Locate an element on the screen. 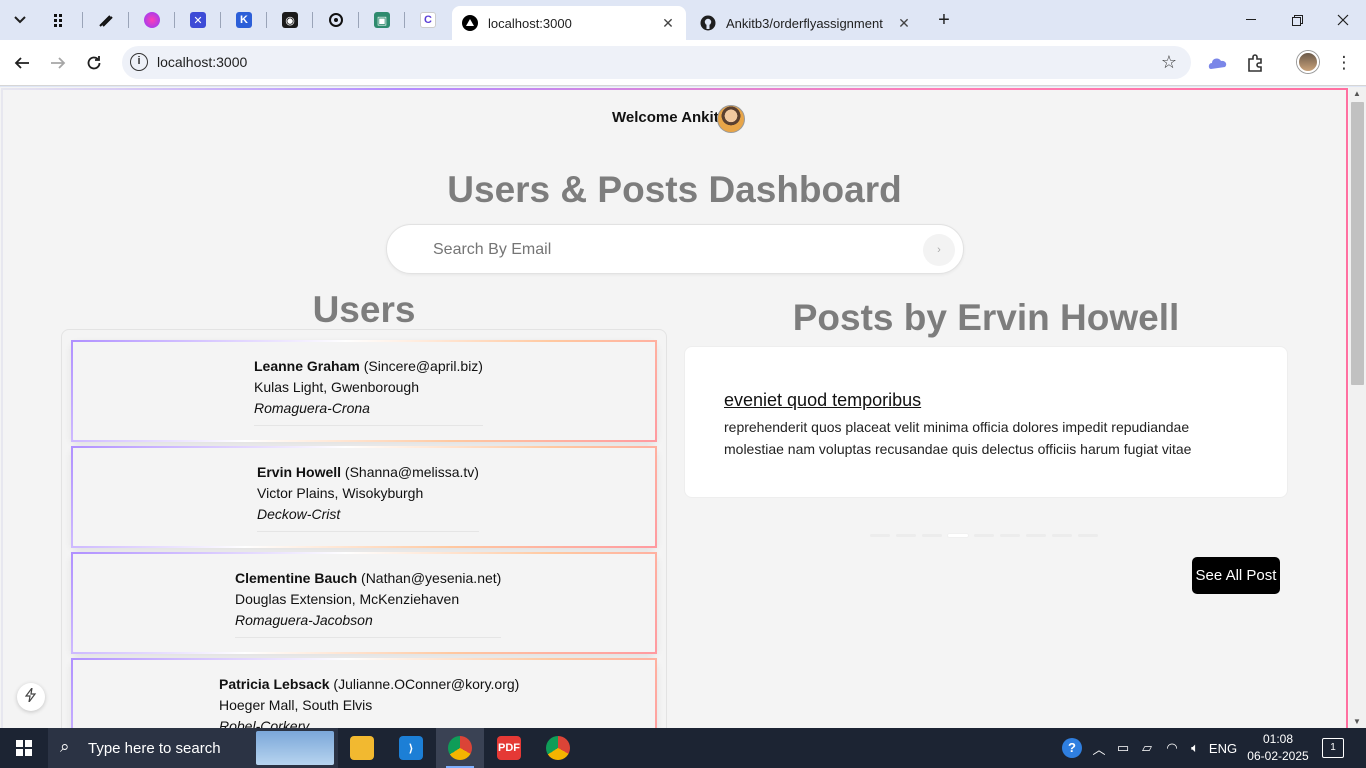 This screenshot has width=1366, height=768. search-highlight-image is located at coordinates (295, 748).